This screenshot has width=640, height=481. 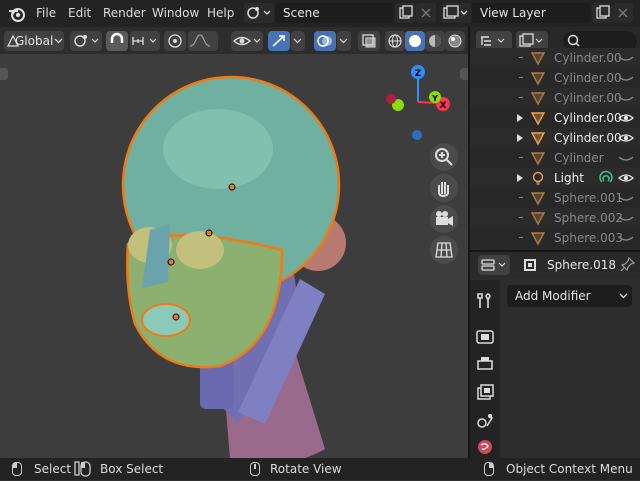 I want to click on tab-render, so click(x=485, y=336).